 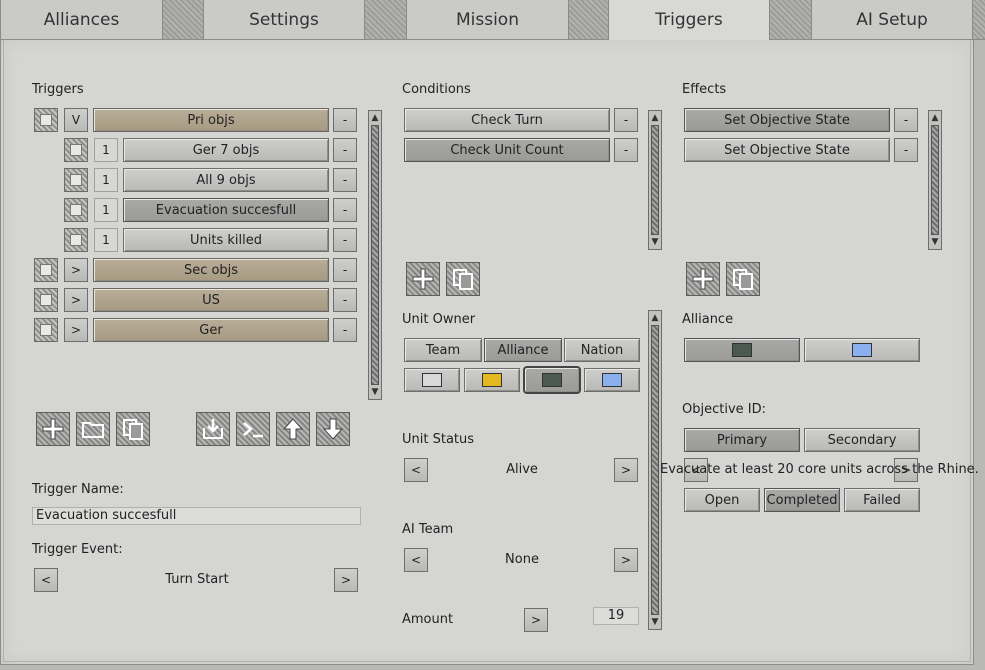 What do you see at coordinates (81, 20) in the screenshot?
I see `tab-alliances: Alliances` at bounding box center [81, 20].